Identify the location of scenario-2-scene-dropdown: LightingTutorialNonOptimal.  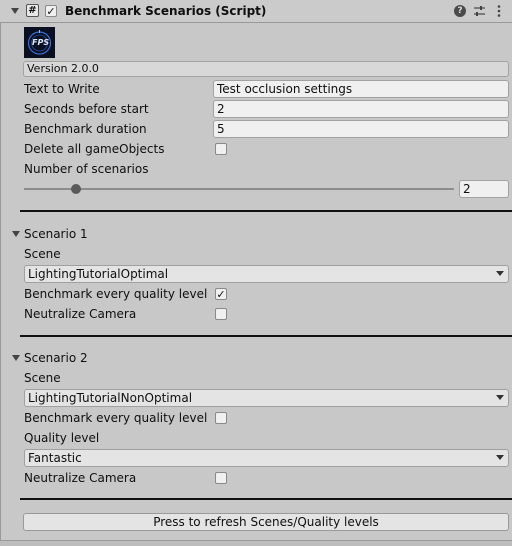
(266, 398).